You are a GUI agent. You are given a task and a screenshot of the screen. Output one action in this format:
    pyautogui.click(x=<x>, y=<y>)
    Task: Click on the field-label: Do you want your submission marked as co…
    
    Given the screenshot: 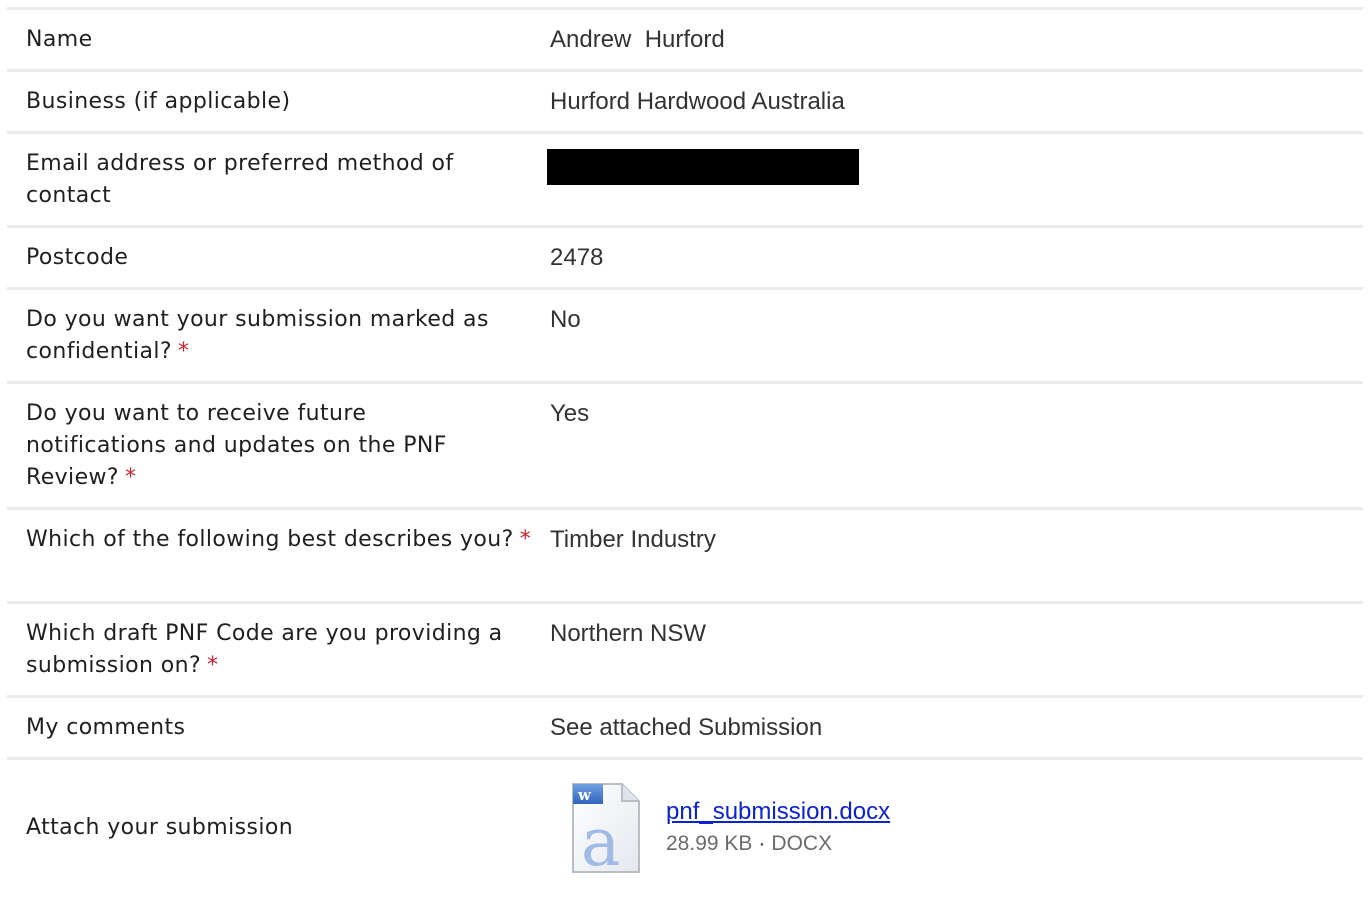 What is the action you would take?
    pyautogui.click(x=257, y=335)
    